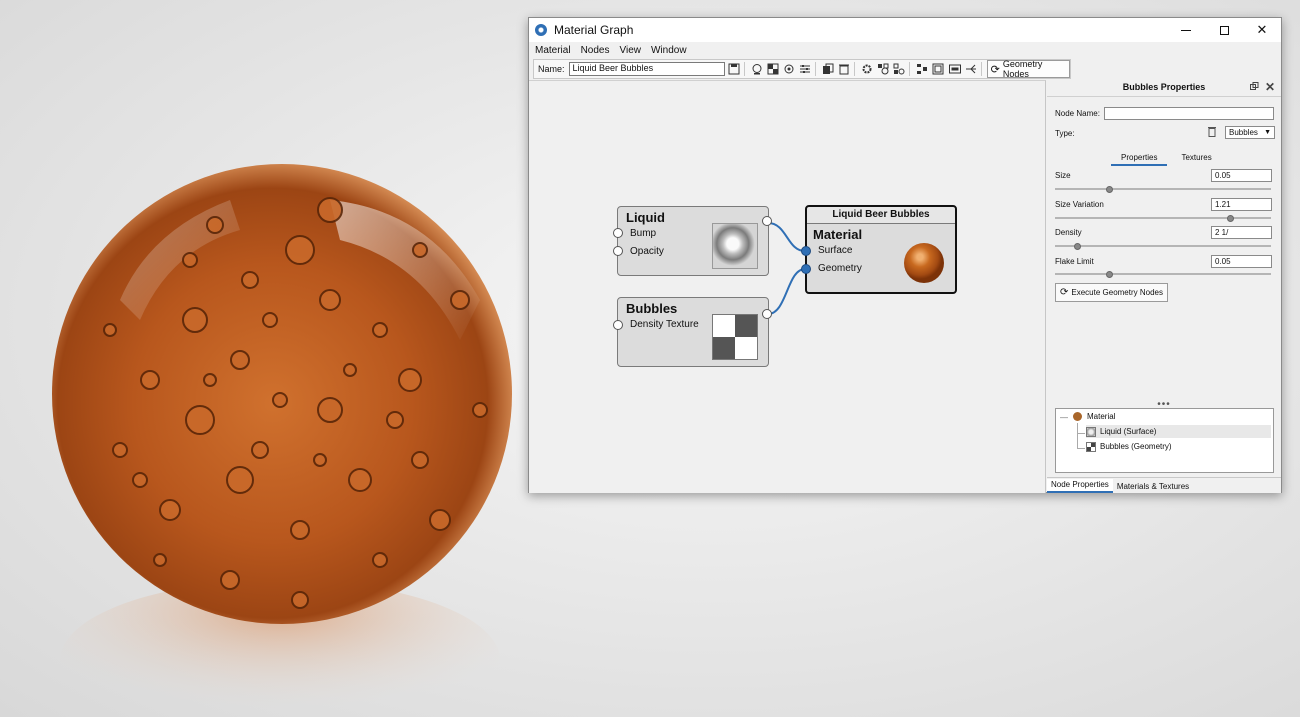 This screenshot has height=717, width=1300. I want to click on material-surface-port, so click(806, 251).